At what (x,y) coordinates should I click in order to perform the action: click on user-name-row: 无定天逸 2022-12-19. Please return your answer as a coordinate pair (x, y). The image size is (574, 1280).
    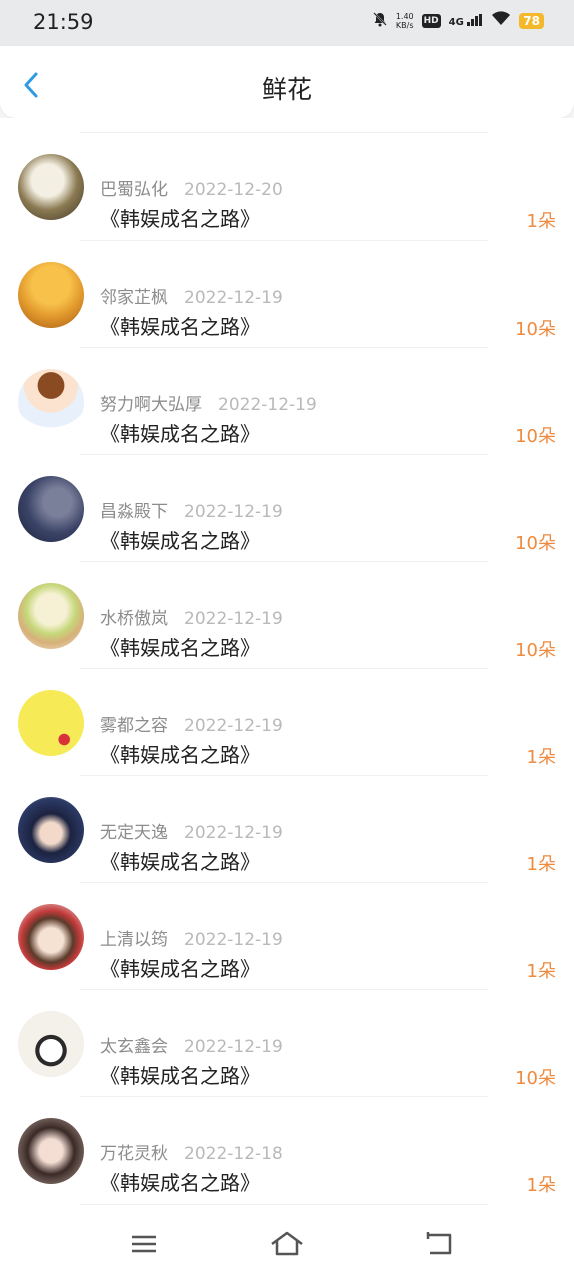
    Looking at the image, I should click on (191, 830).